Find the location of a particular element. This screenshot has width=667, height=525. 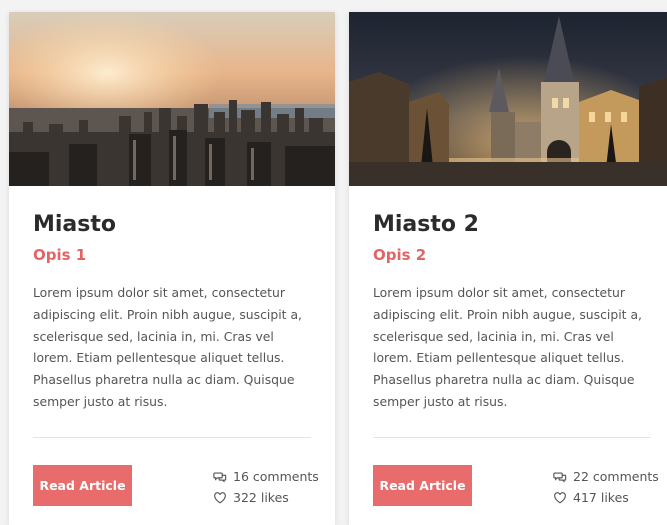

card-subtitle: Opis 1 is located at coordinates (60, 255).